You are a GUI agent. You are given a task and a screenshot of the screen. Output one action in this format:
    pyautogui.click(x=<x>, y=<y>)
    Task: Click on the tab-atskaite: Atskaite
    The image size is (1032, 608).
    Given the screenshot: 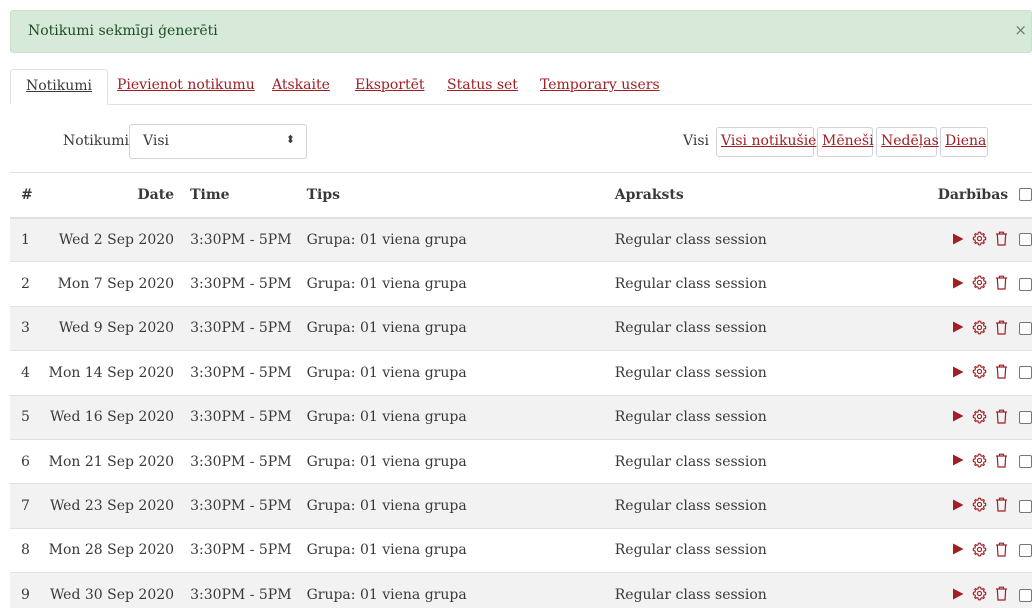 What is the action you would take?
    pyautogui.click(x=301, y=87)
    